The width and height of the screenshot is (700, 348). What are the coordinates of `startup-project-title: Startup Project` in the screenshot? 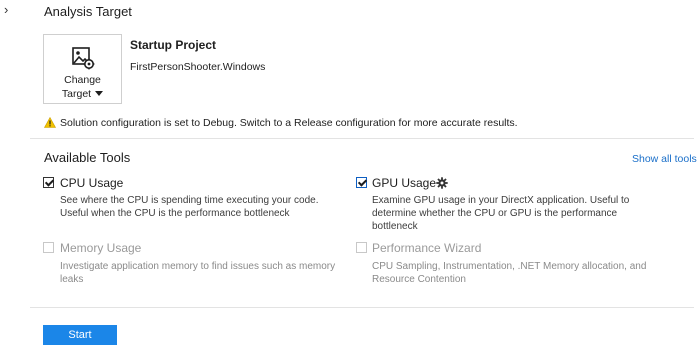 It's located at (173, 45).